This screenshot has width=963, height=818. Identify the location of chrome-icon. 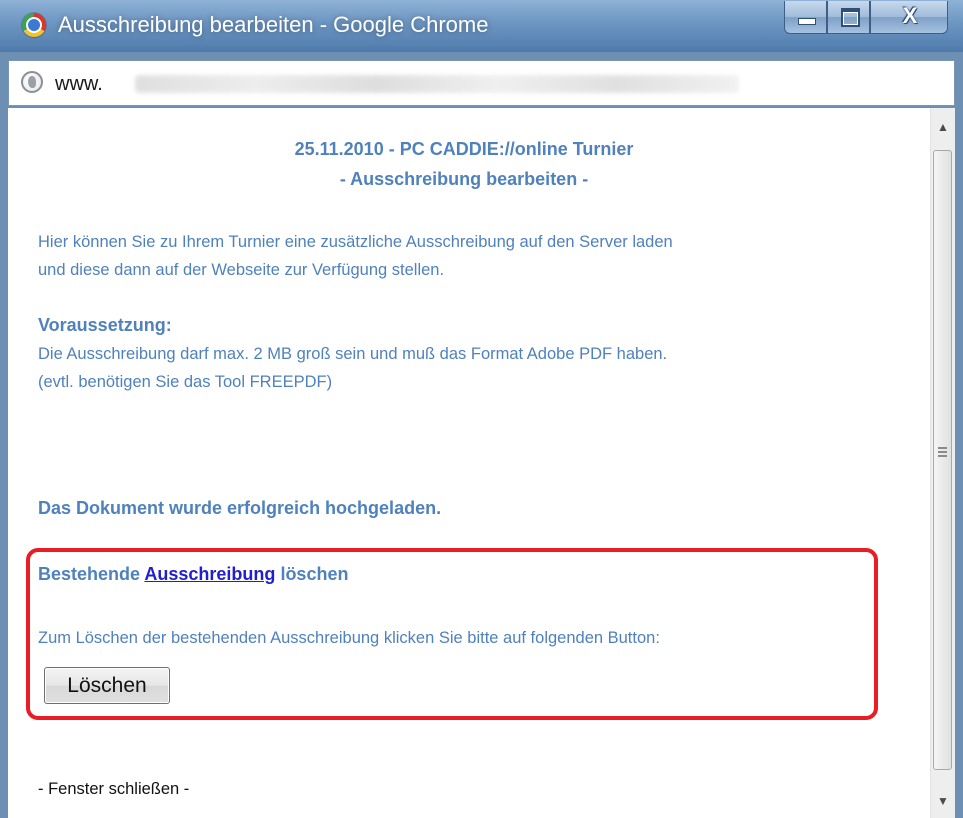
(34, 25).